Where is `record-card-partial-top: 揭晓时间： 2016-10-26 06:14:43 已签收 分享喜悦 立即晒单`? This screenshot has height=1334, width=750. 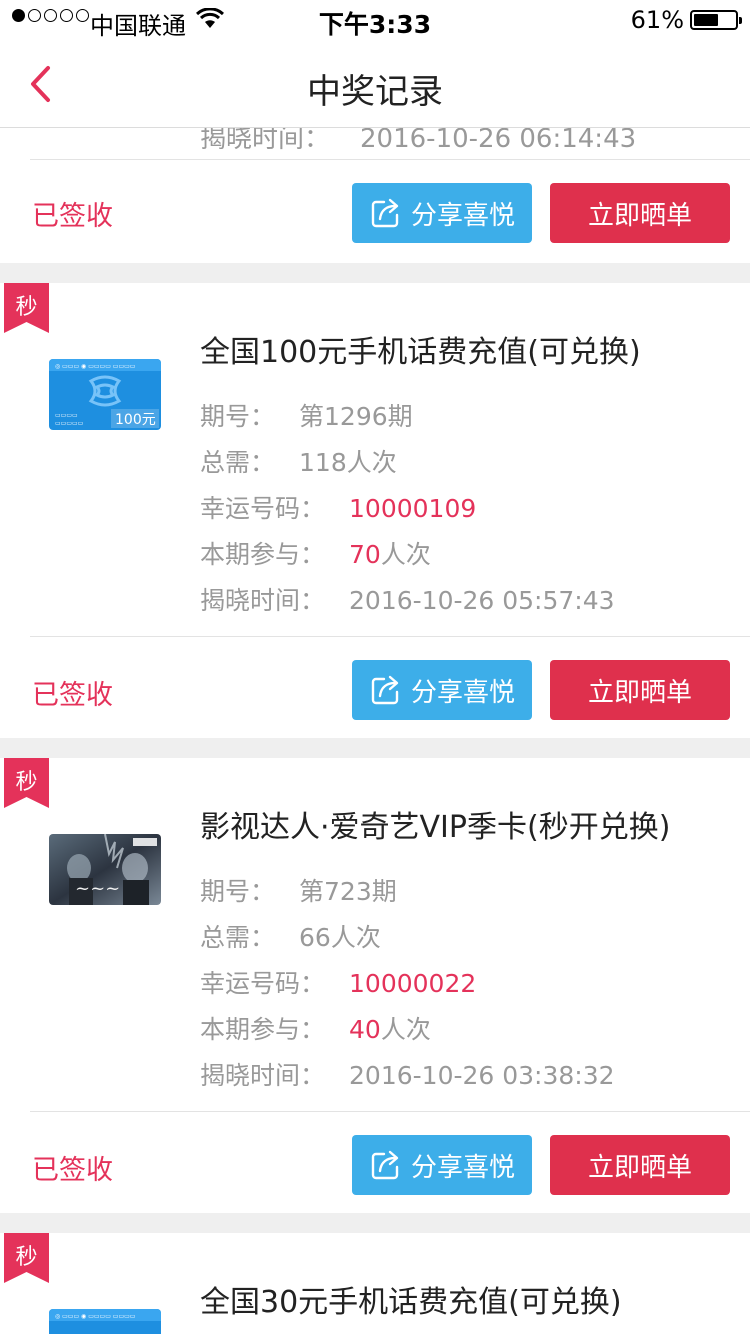 record-card-partial-top: 揭晓时间： 2016-10-26 06:14:43 已签收 分享喜悦 立即晒单 is located at coordinates (375, 193).